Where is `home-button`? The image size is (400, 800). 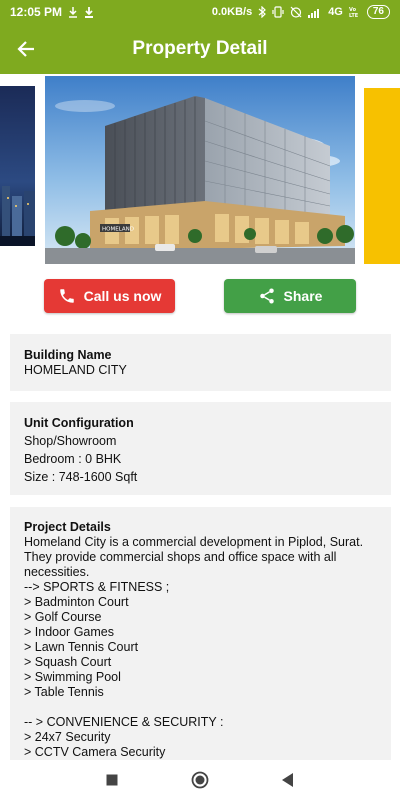 home-button is located at coordinates (200, 780).